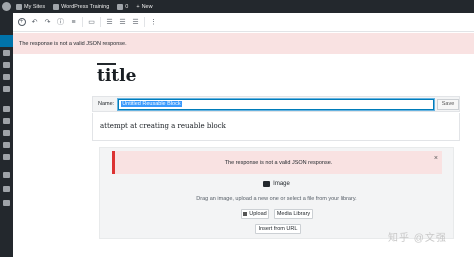  What do you see at coordinates (6, 145) in the screenshot?
I see `tools-menu-icon` at bounding box center [6, 145].